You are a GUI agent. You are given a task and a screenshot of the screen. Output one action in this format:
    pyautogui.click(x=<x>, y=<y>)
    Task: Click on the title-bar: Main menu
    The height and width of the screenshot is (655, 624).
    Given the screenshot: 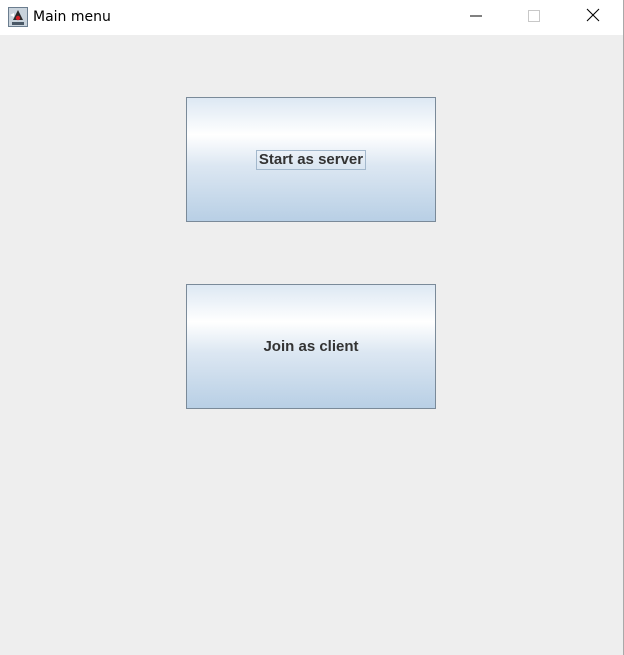 What is the action you would take?
    pyautogui.click(x=311, y=17)
    